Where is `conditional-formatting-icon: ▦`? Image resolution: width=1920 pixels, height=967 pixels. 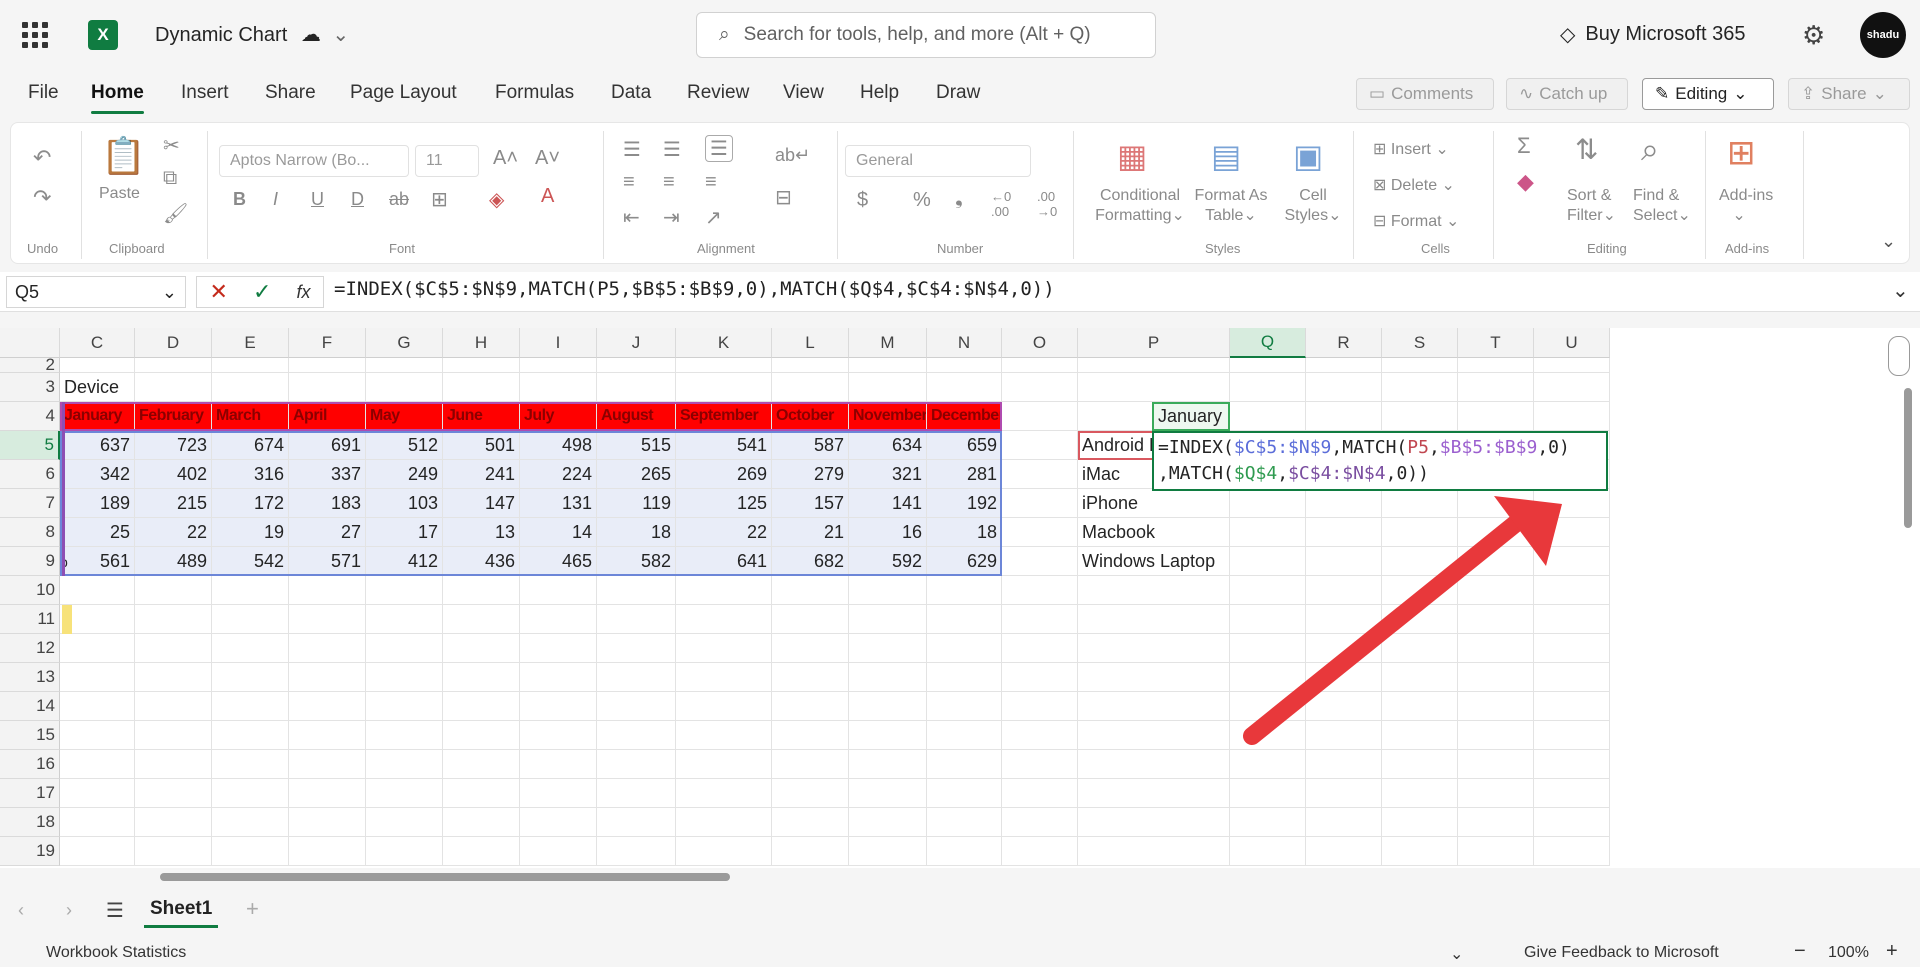
conditional-formatting-icon: ▦ is located at coordinates (1132, 156).